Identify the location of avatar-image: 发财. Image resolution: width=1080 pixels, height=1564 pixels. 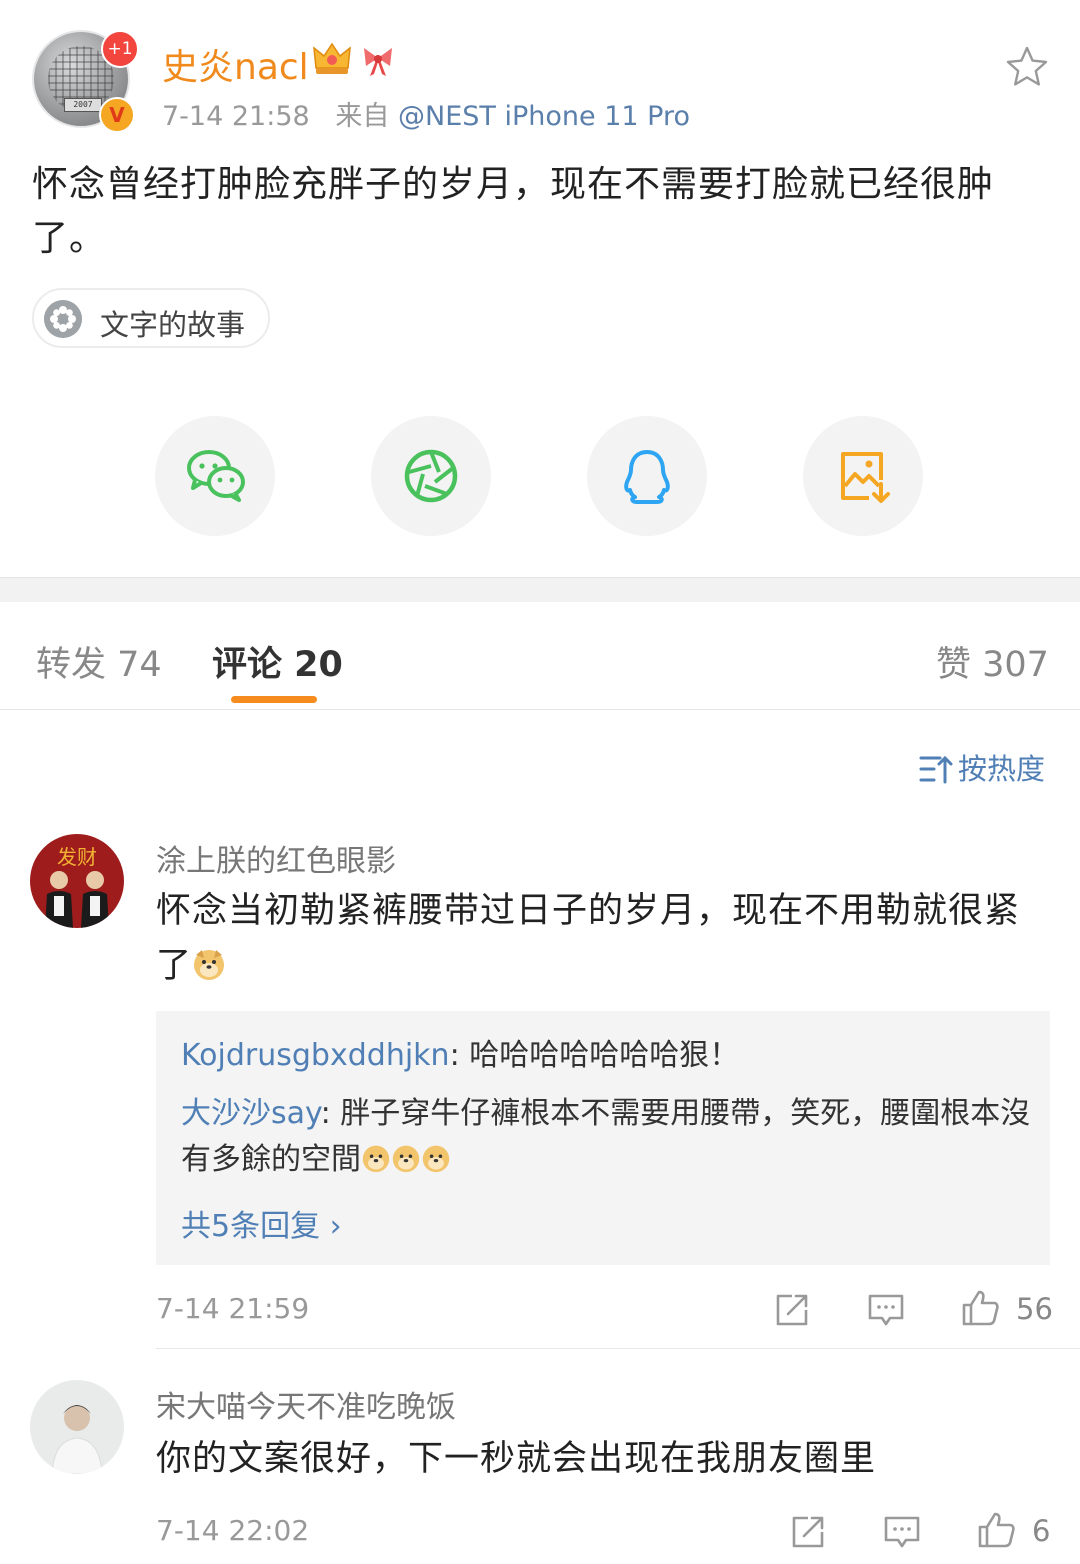
(77, 881).